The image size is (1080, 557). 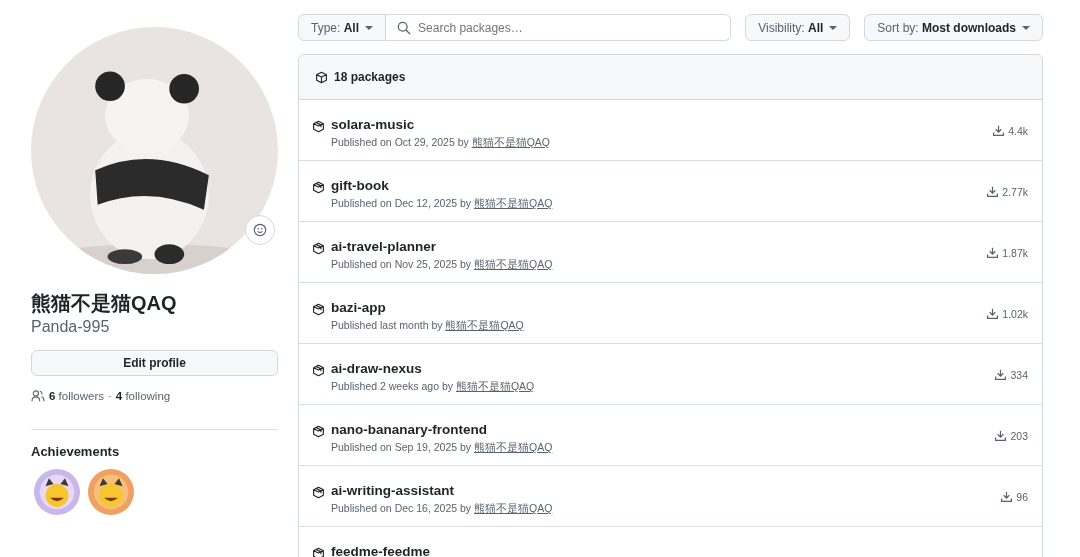 I want to click on achievements-heading: Achievements, so click(x=76, y=451).